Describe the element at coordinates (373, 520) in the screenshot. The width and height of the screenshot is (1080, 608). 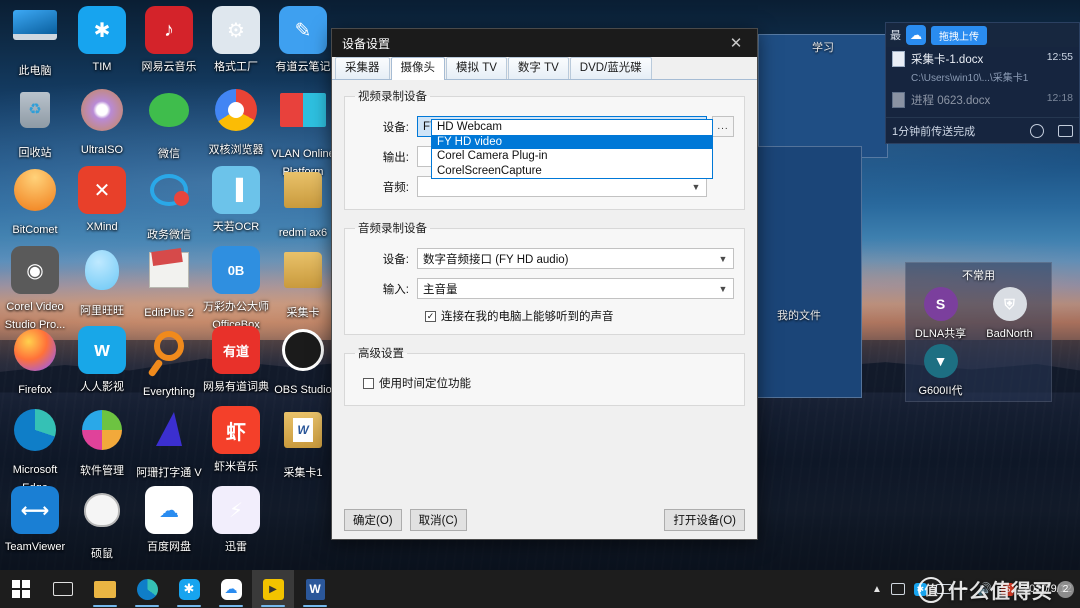
I see `ok-button: 确定(O)` at that location.